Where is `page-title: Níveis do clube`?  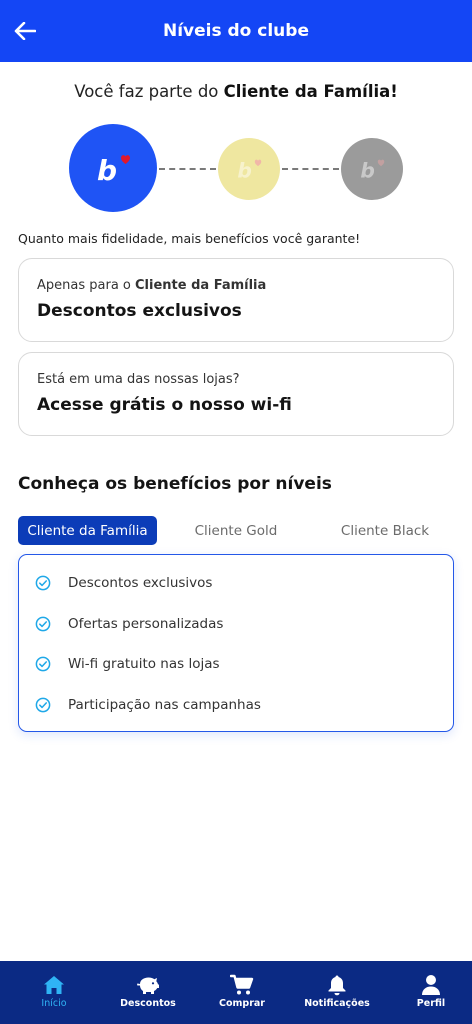
page-title: Níveis do clube is located at coordinates (235, 31).